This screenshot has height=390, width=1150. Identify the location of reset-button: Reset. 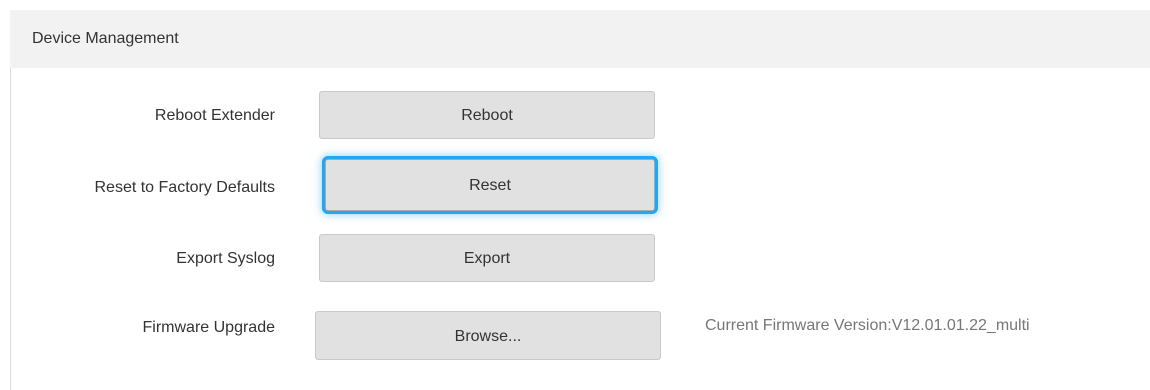
(490, 185).